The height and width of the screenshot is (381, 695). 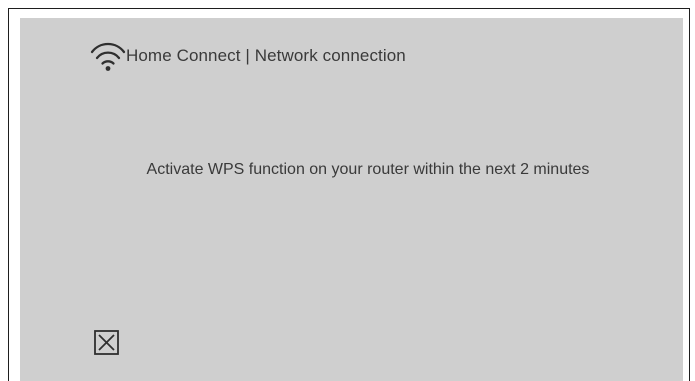 I want to click on cancel-button, so click(x=106, y=342).